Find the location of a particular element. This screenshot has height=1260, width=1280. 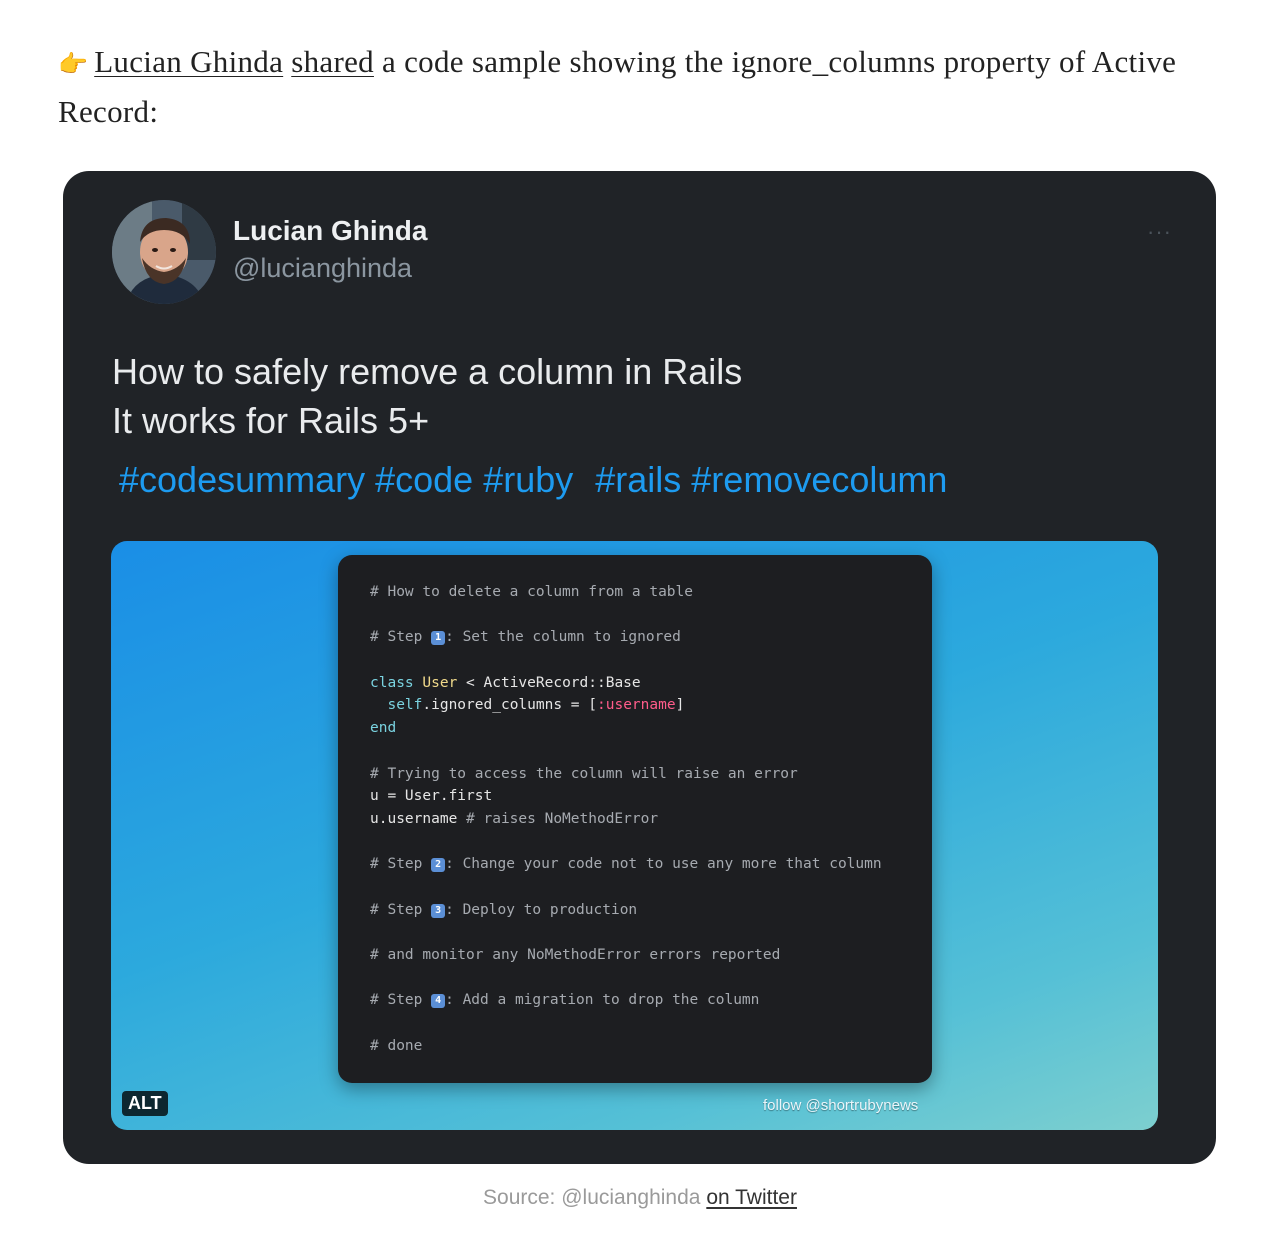

hashtag-link: #ruby is located at coordinates (528, 479).